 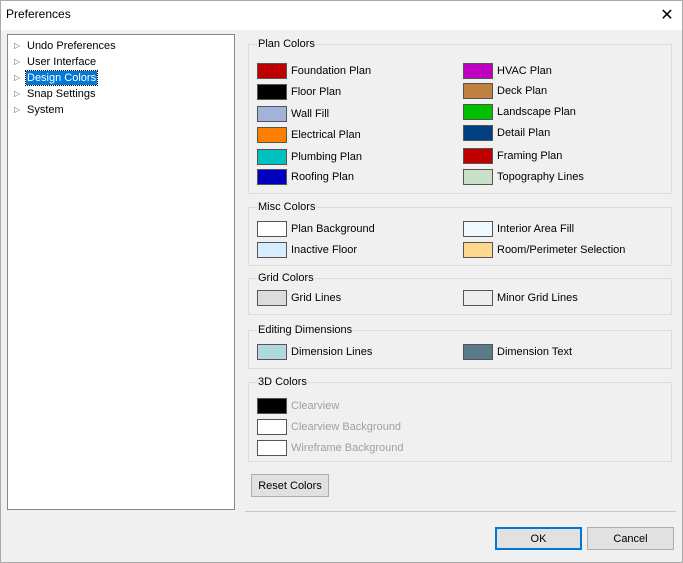 I want to click on reset-colors-button: Reset Colors, so click(x=290, y=485).